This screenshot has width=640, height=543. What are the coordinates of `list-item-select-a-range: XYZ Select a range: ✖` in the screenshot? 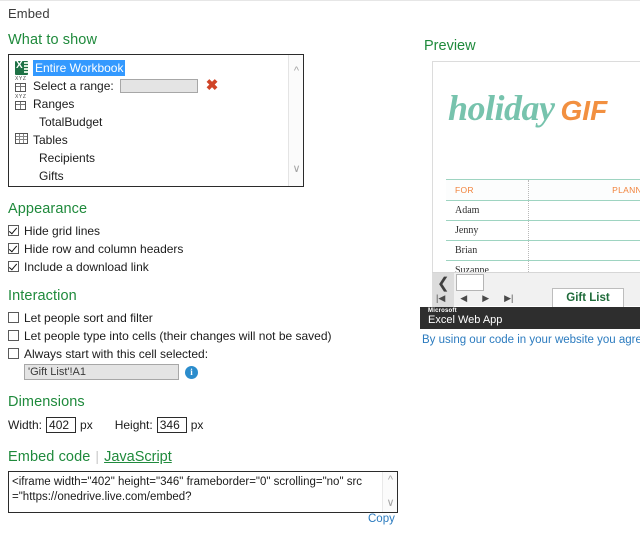 It's located at (149, 85).